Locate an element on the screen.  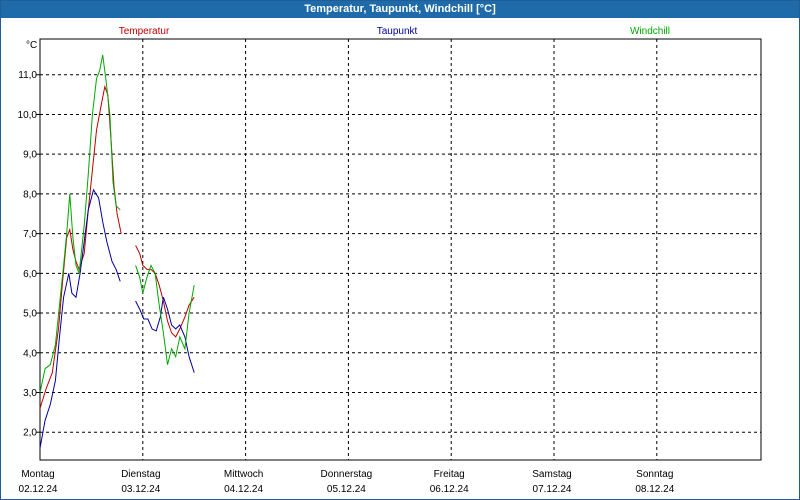
x-tick-label-day: Dienstag is located at coordinates (140, 474).